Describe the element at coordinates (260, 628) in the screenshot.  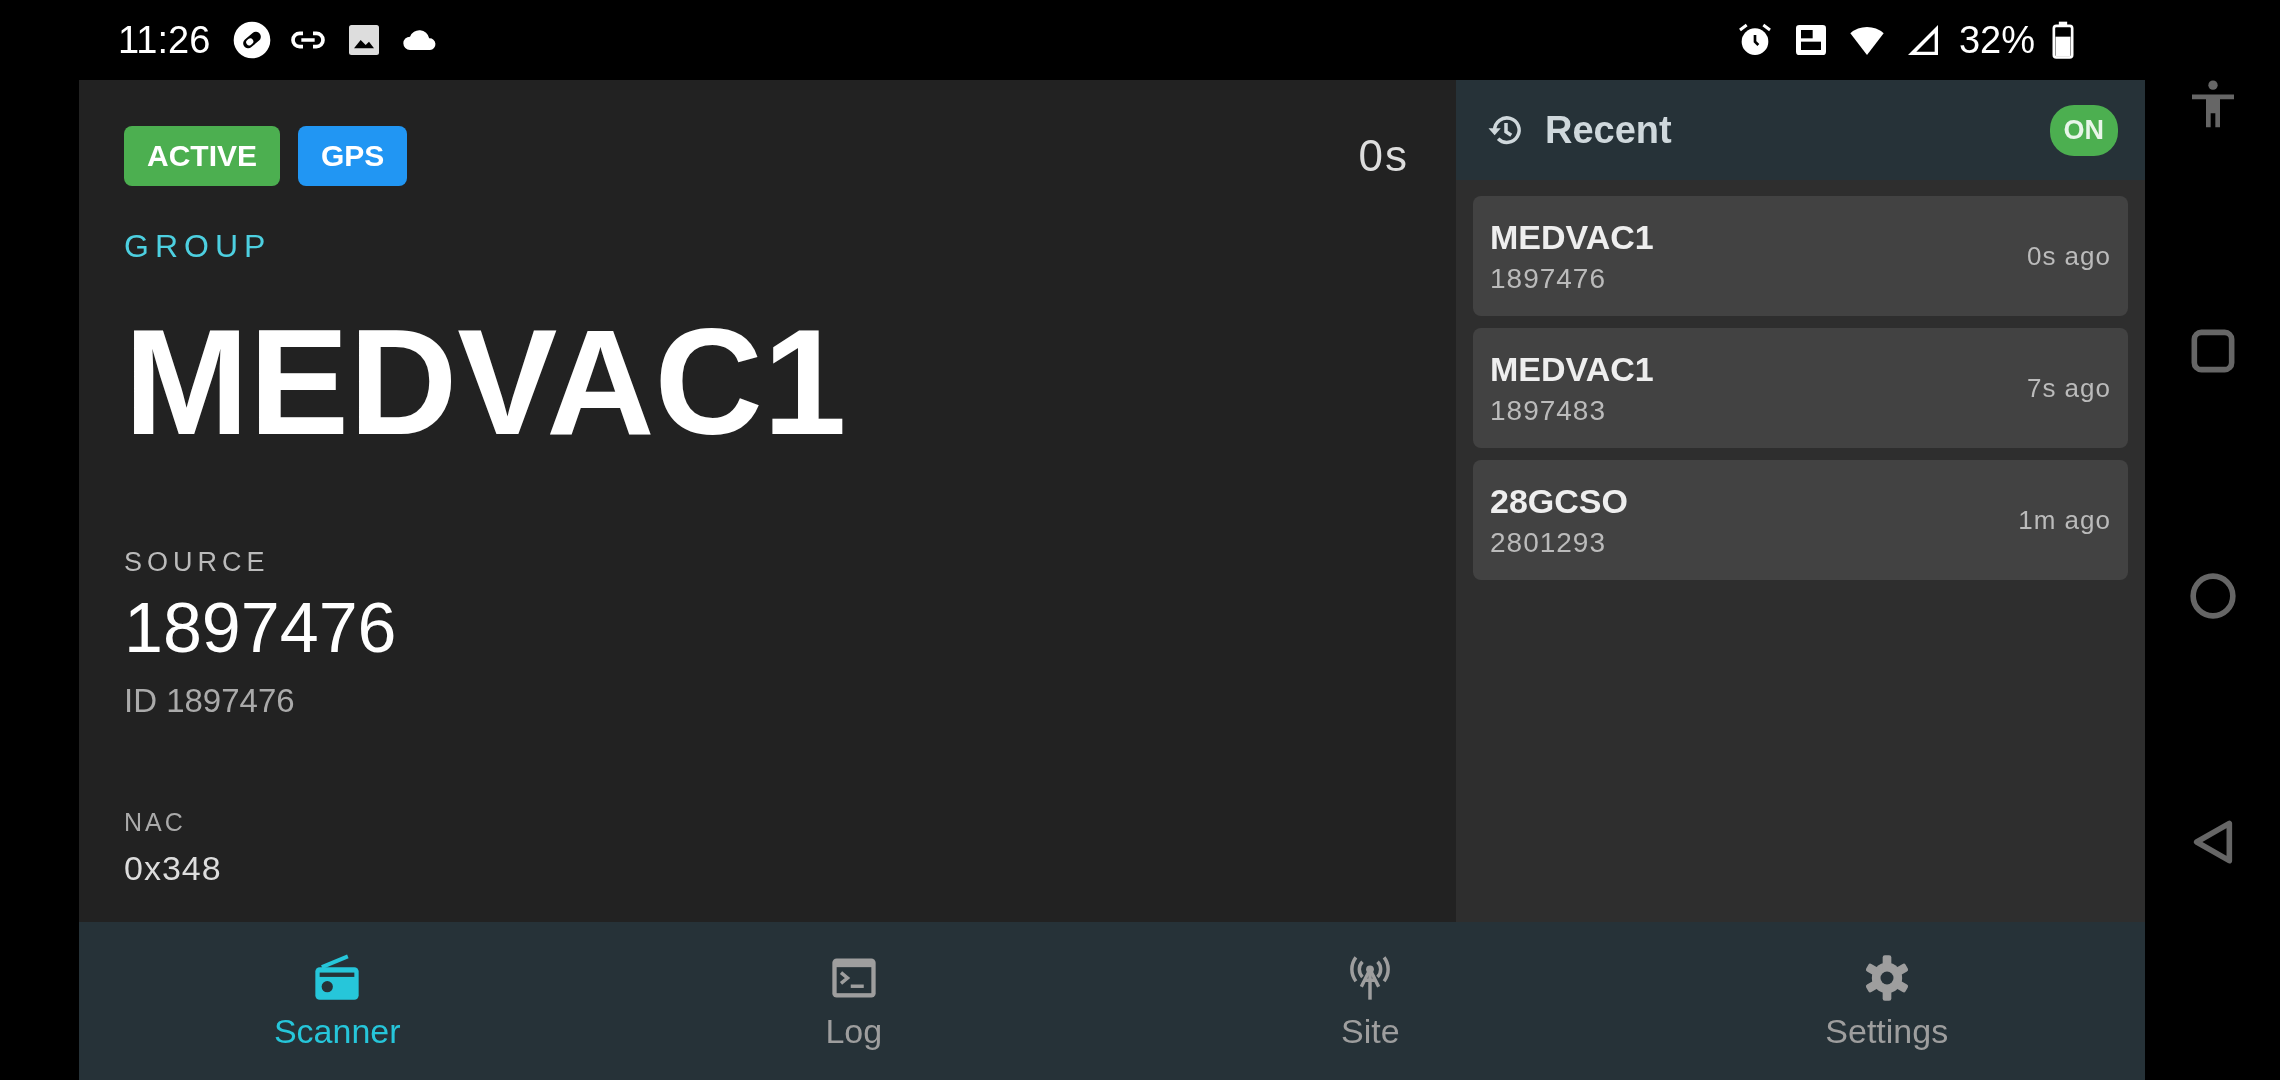
I see `source-value: 1897476` at that location.